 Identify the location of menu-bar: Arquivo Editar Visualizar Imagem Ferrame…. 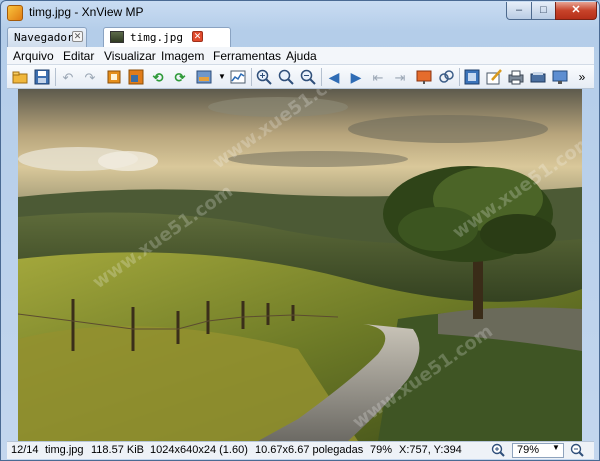
(300, 56).